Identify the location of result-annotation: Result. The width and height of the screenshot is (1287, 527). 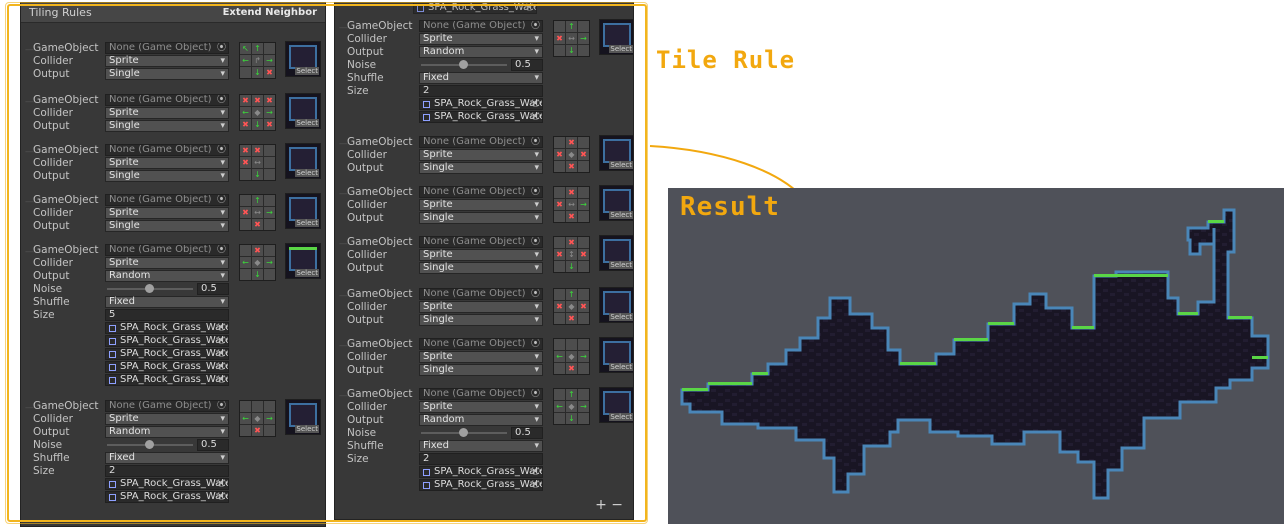
(730, 207).